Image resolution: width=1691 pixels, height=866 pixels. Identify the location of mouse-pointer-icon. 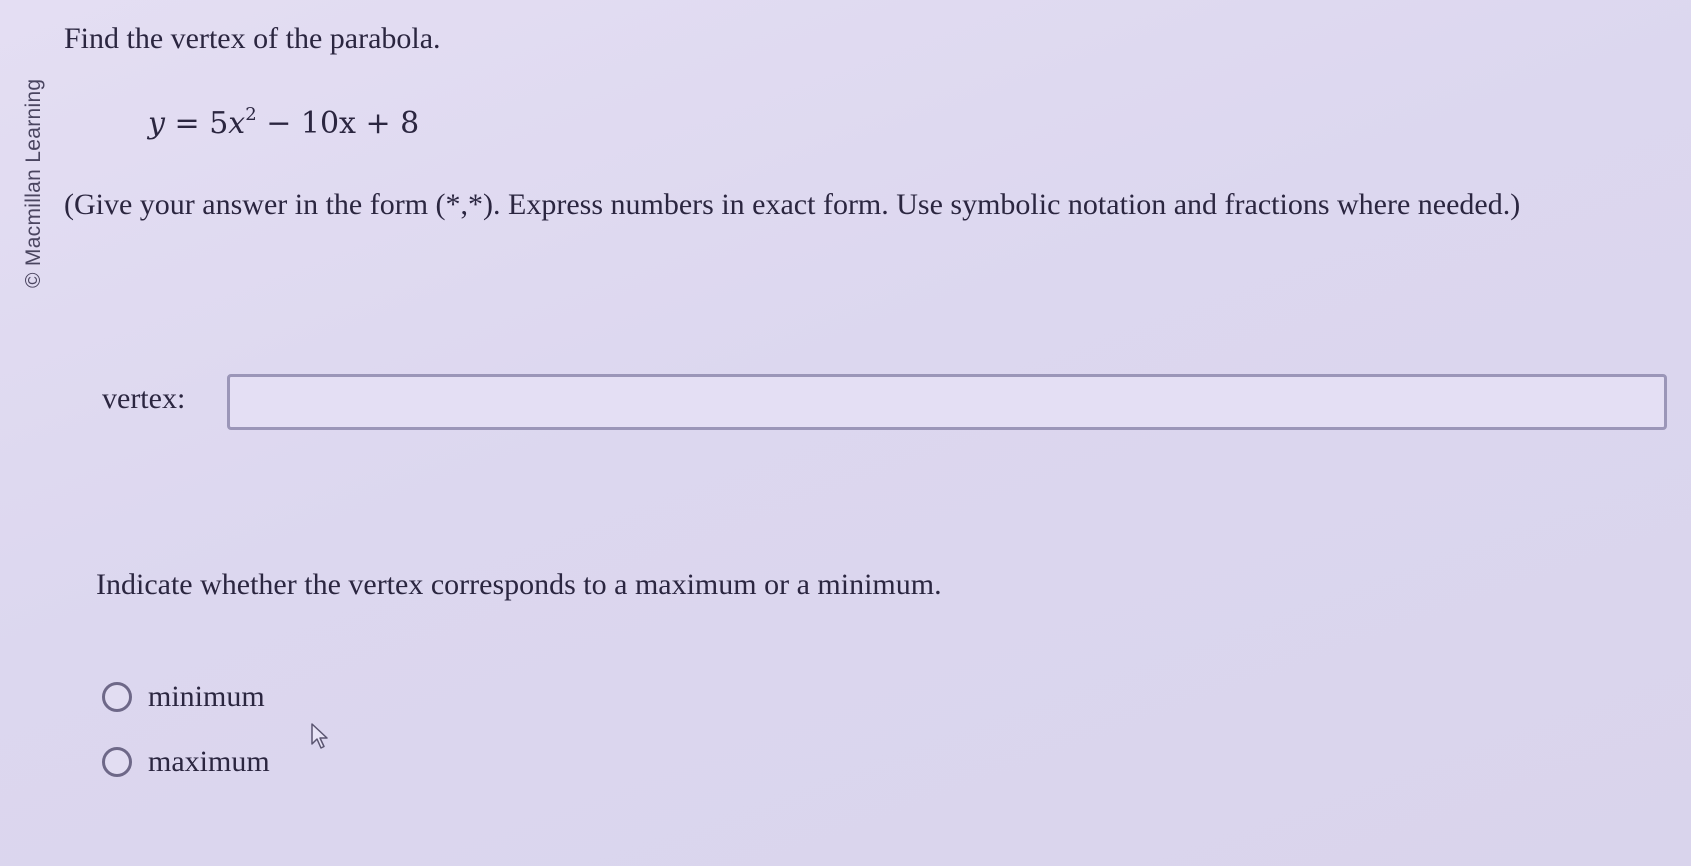
(319, 736).